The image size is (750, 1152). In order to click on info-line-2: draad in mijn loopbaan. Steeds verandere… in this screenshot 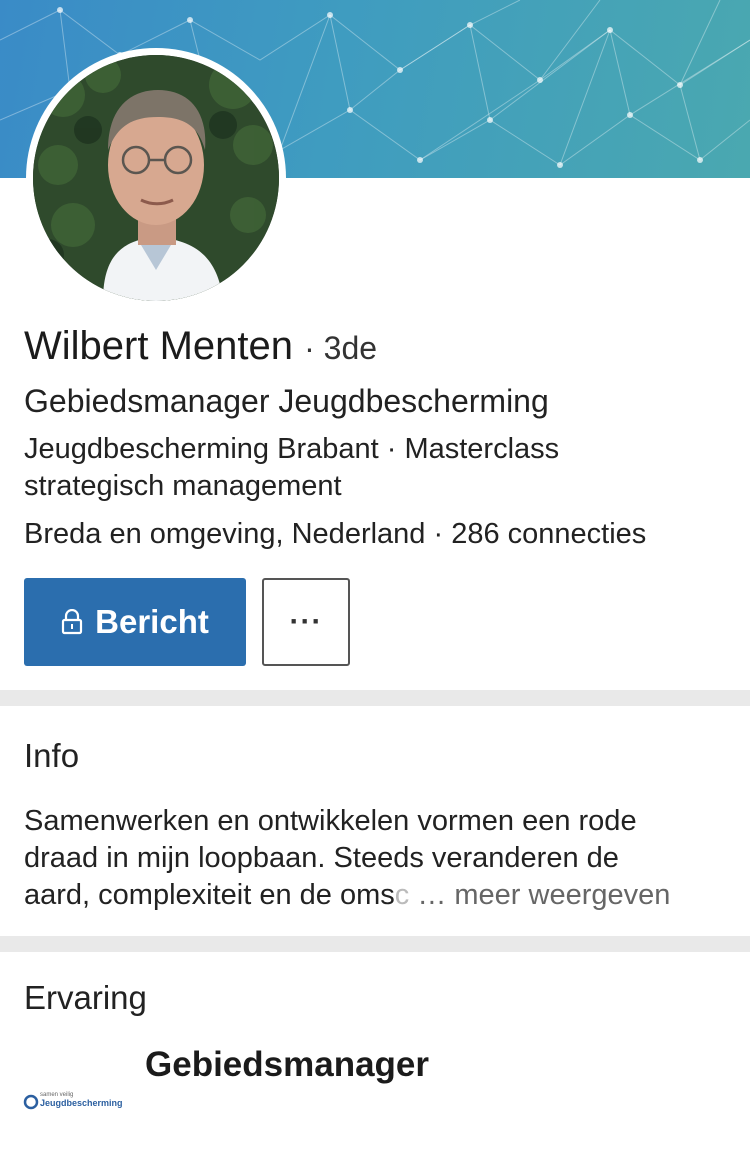, I will do `click(321, 858)`.